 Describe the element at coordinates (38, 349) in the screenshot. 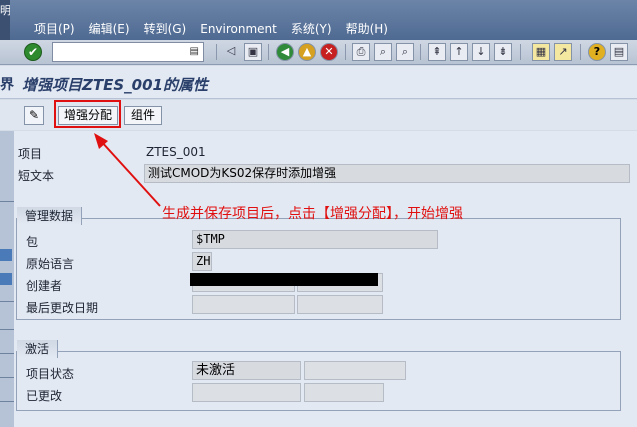

I see `activation-title: 激活` at that location.